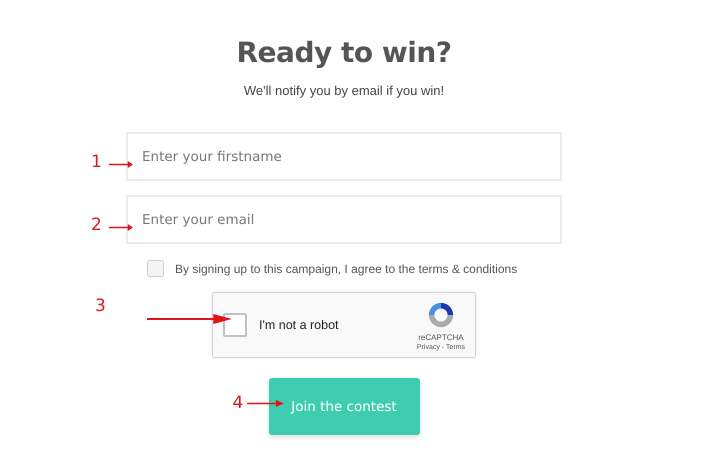 The image size is (710, 458). I want to click on terms-label: By signing up to this campaign, I agree to the terms & conditions, so click(346, 269).